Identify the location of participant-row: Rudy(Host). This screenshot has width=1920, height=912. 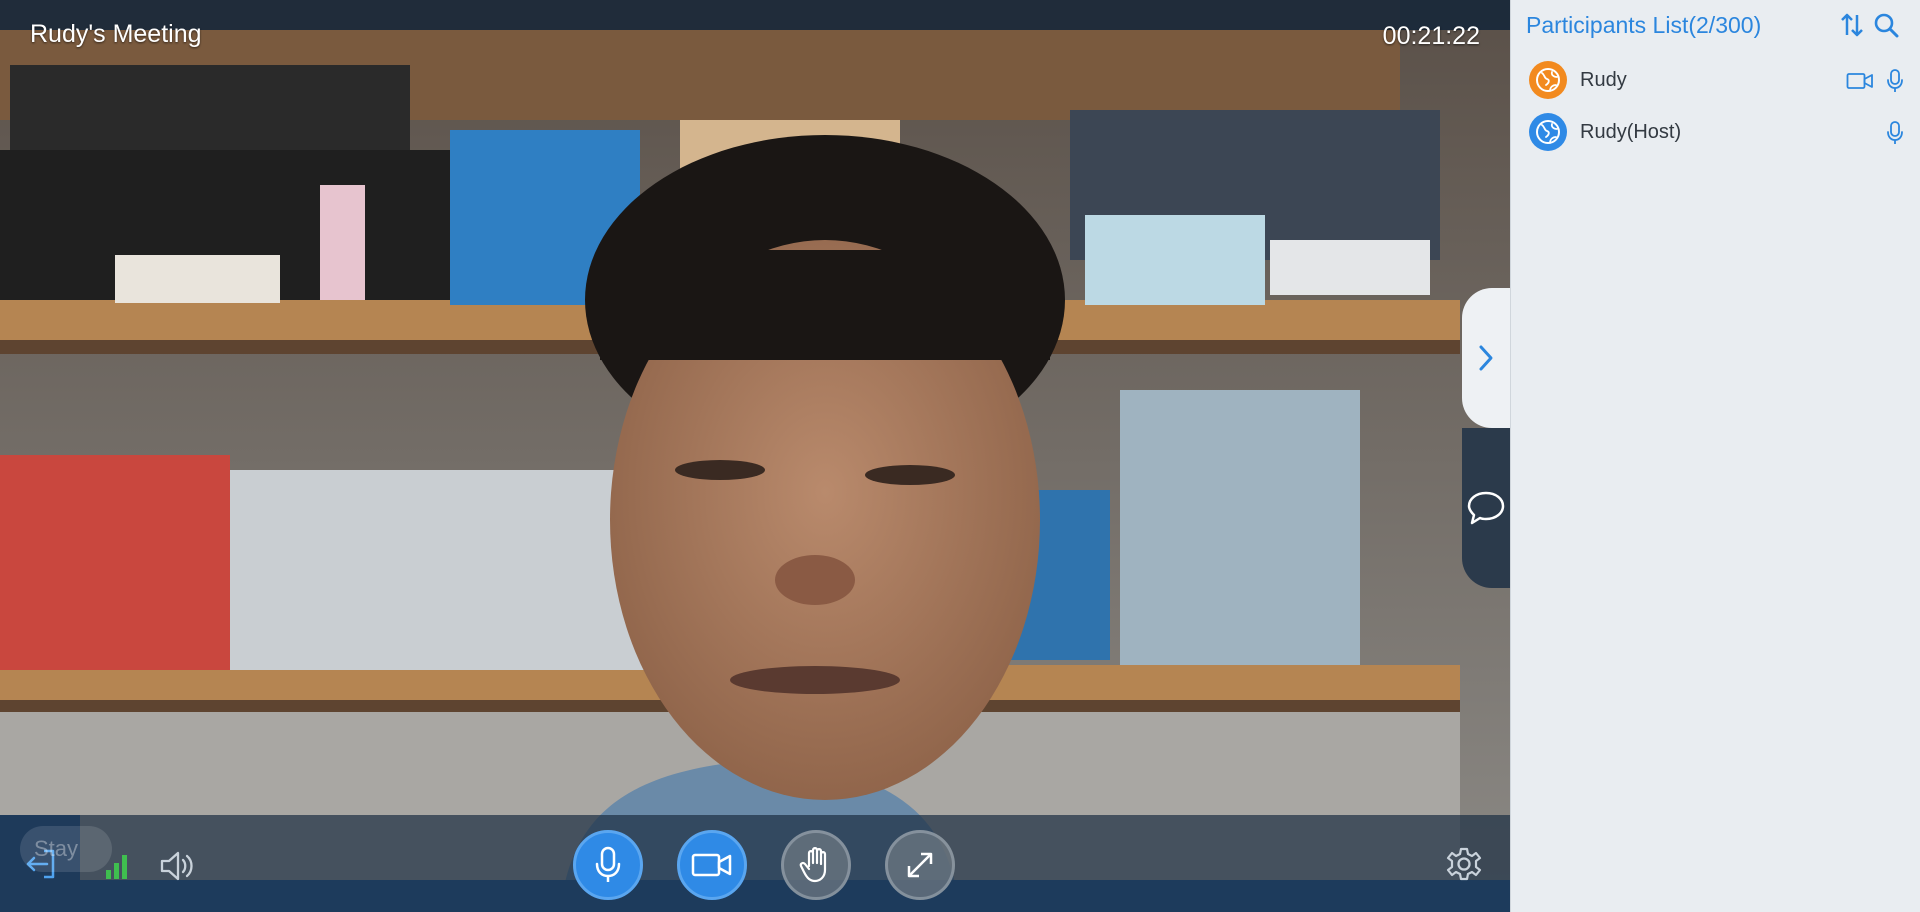
(1715, 133).